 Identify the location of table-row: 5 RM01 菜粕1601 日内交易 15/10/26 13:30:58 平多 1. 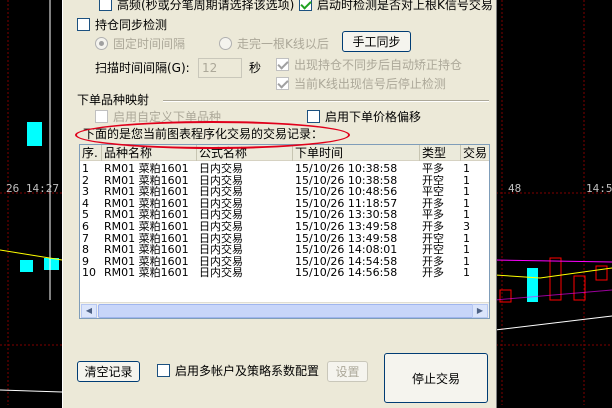
(284, 214).